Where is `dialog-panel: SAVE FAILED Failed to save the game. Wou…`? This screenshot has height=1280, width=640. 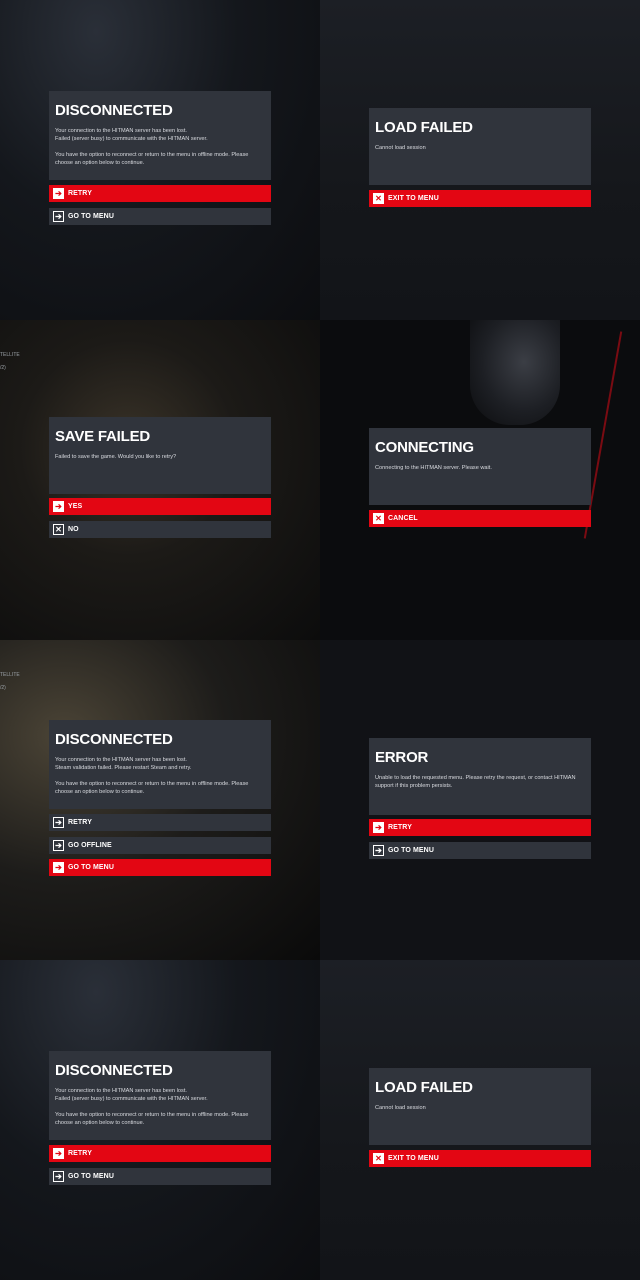
dialog-panel: SAVE FAILED Failed to save the game. Wou… is located at coordinates (160, 455).